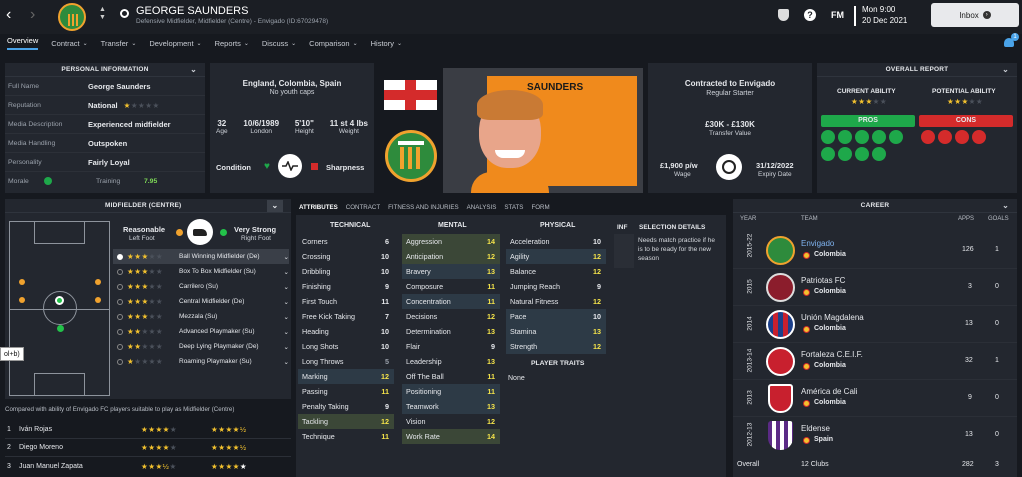 This screenshot has width=1022, height=477. I want to click on attribute-row: Finishing 9, so click(346, 286).